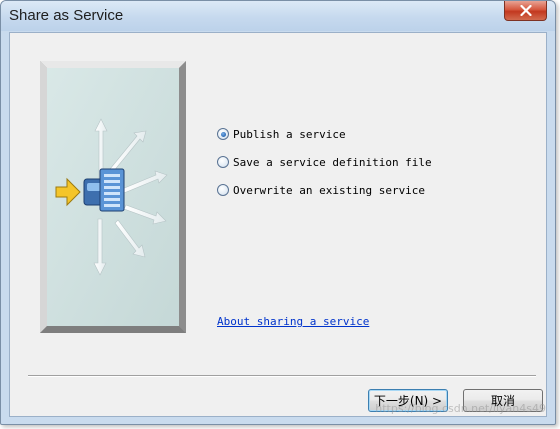 The height and width of the screenshot is (429, 560). I want to click on close-button, so click(525, 11).